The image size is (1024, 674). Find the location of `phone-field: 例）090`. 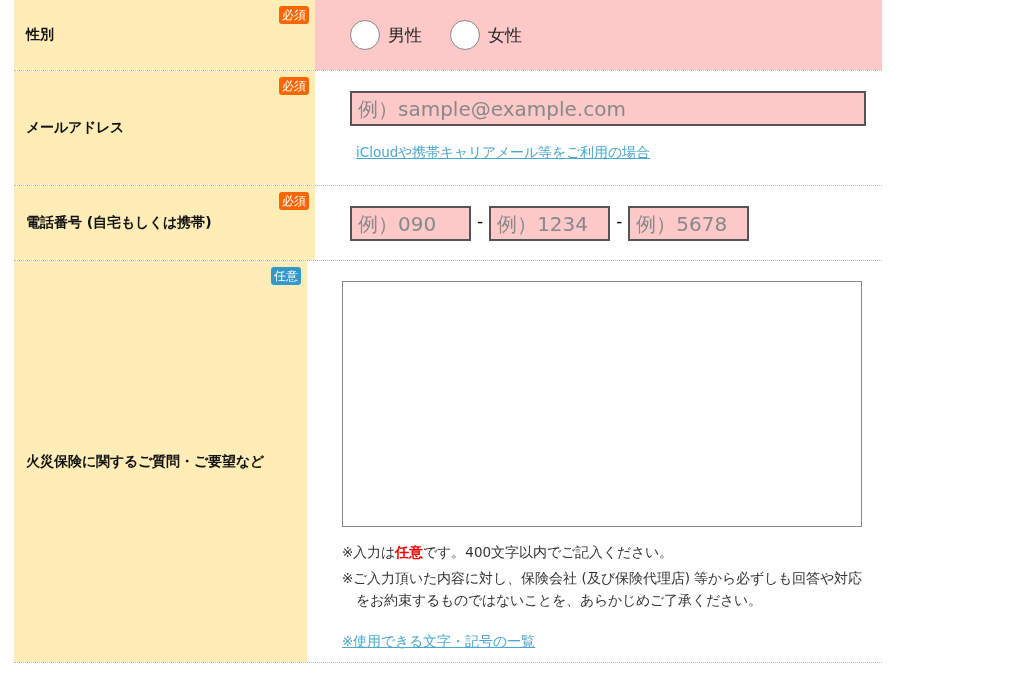

phone-field: 例）090 is located at coordinates (410, 223).